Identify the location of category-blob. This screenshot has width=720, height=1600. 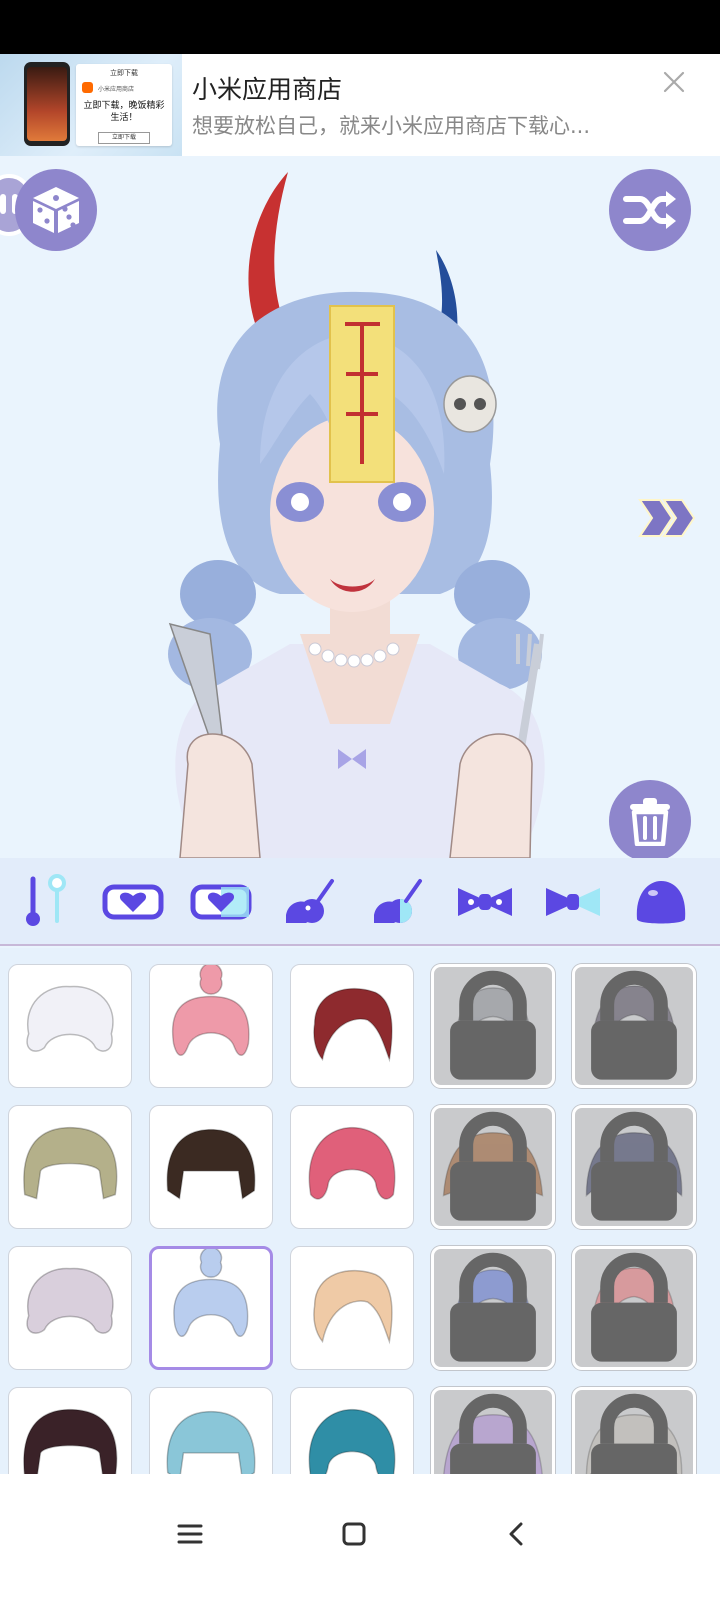
(661, 902).